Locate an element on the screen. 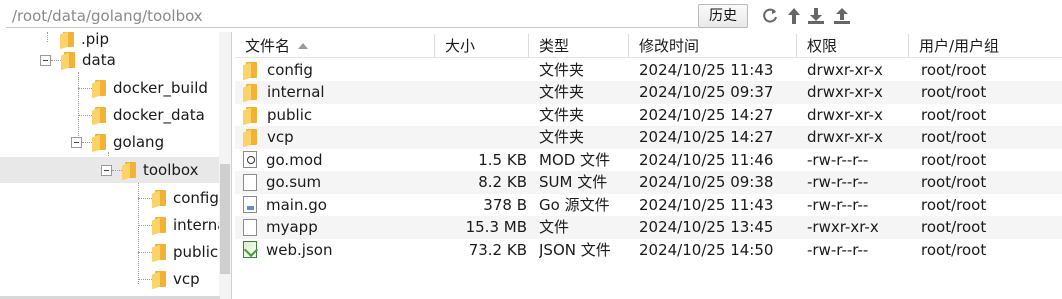 The image size is (1062, 299). tree-node-label: docker_data is located at coordinates (159, 115).